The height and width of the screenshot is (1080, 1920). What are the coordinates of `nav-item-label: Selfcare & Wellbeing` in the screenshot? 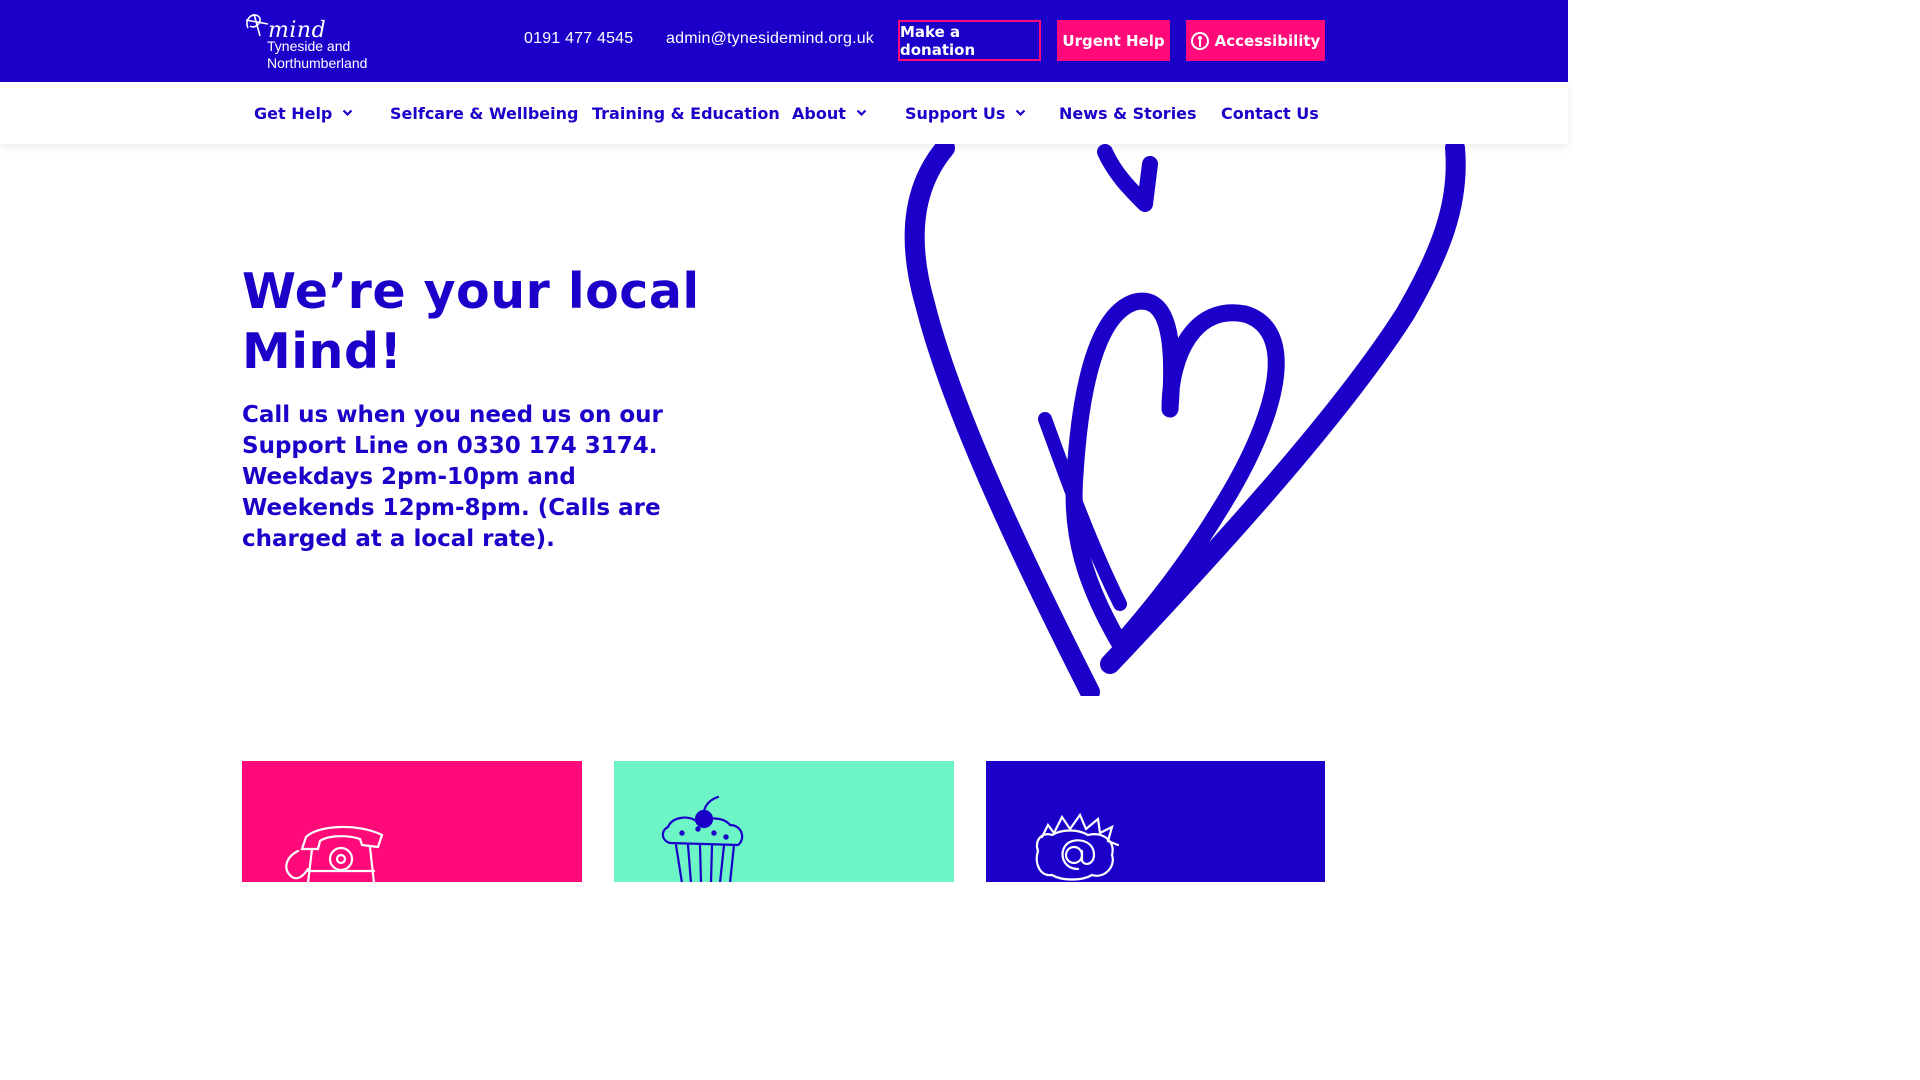 It's located at (484, 113).